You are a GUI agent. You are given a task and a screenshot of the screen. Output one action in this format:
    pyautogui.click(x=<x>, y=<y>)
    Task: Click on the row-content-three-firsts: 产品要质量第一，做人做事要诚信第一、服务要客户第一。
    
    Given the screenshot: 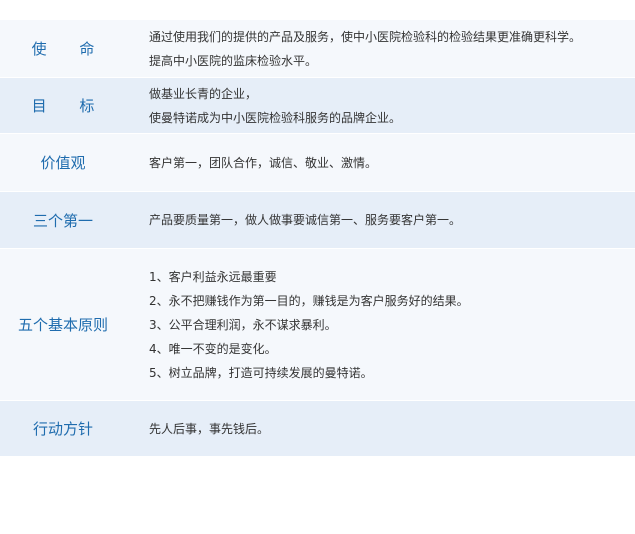 What is the action you would take?
    pyautogui.click(x=380, y=220)
    